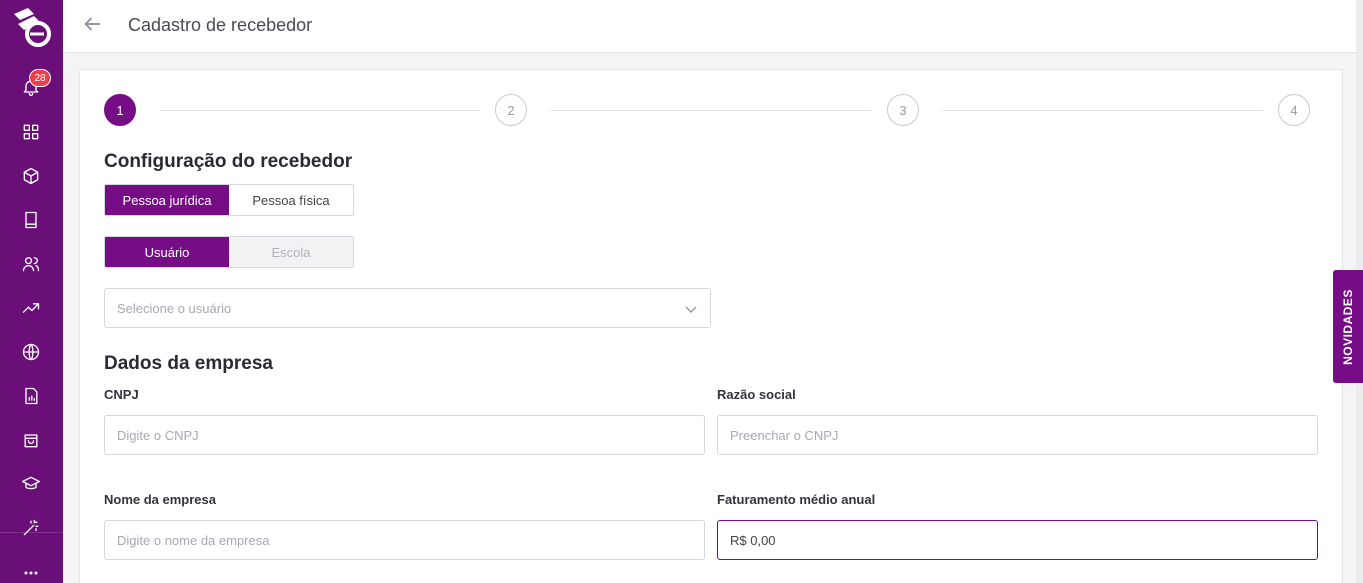 The height and width of the screenshot is (583, 1363). I want to click on report-icon, so click(31, 396).